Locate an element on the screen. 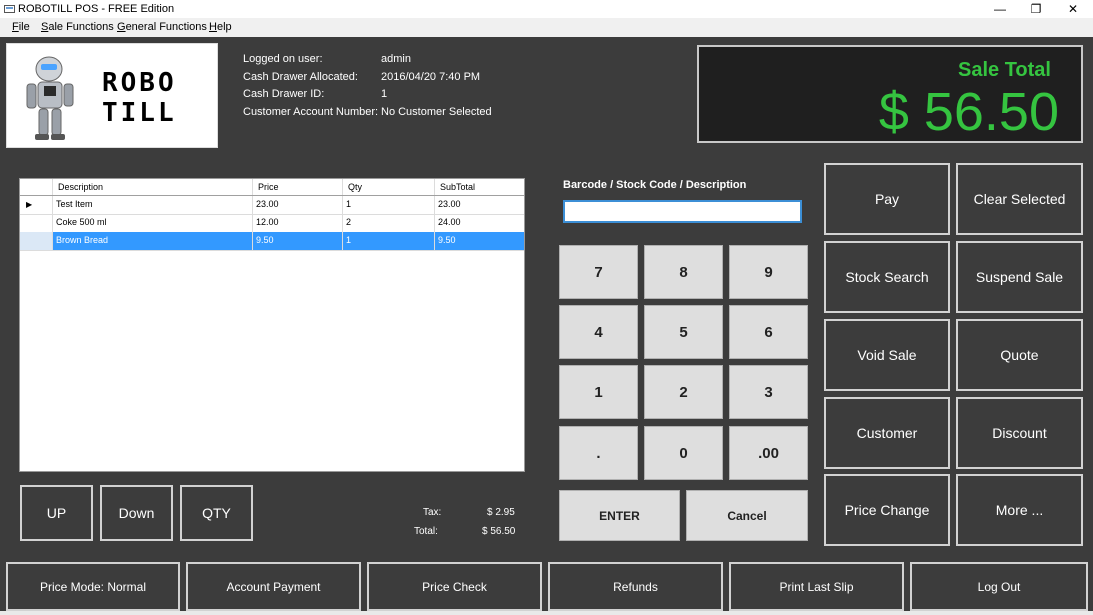 Image resolution: width=1093 pixels, height=615 pixels. total-value: $ 56.50 is located at coordinates (499, 531).